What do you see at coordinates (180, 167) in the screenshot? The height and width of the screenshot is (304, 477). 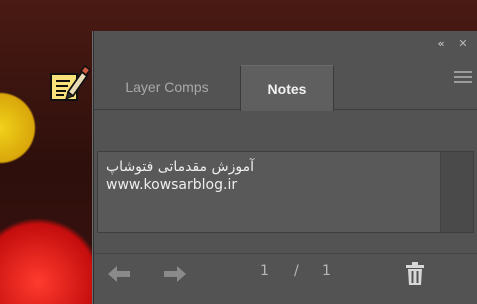 I see `note-line-title: آموزش مقدماتی فتوشاپ` at bounding box center [180, 167].